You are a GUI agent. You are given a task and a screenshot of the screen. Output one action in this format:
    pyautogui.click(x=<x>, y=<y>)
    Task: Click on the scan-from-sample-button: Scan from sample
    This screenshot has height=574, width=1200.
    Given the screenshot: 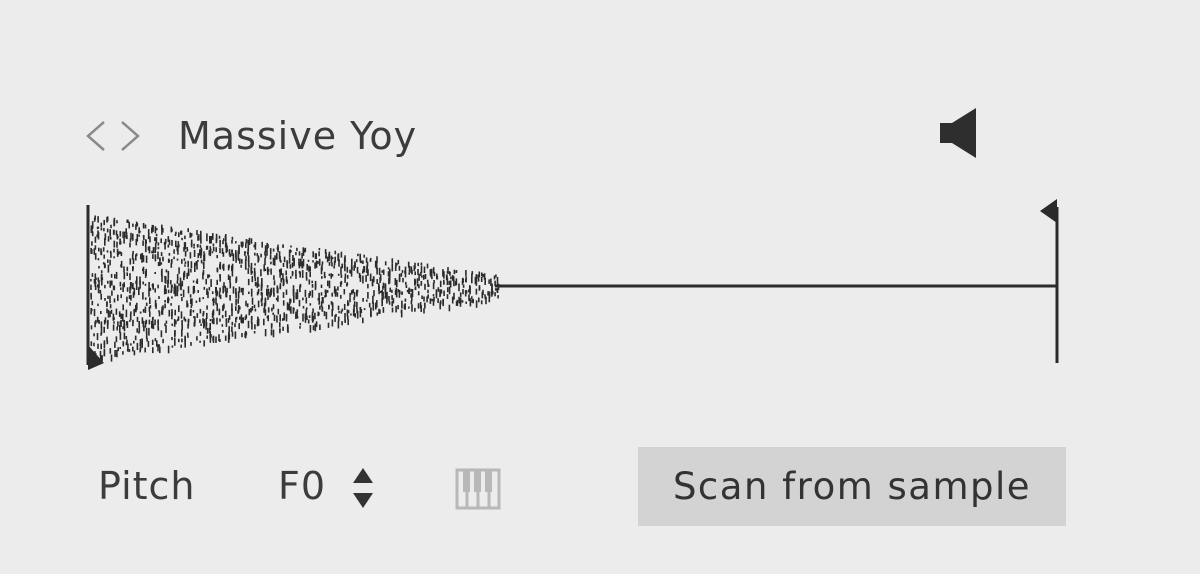 What is the action you would take?
    pyautogui.click(x=852, y=486)
    